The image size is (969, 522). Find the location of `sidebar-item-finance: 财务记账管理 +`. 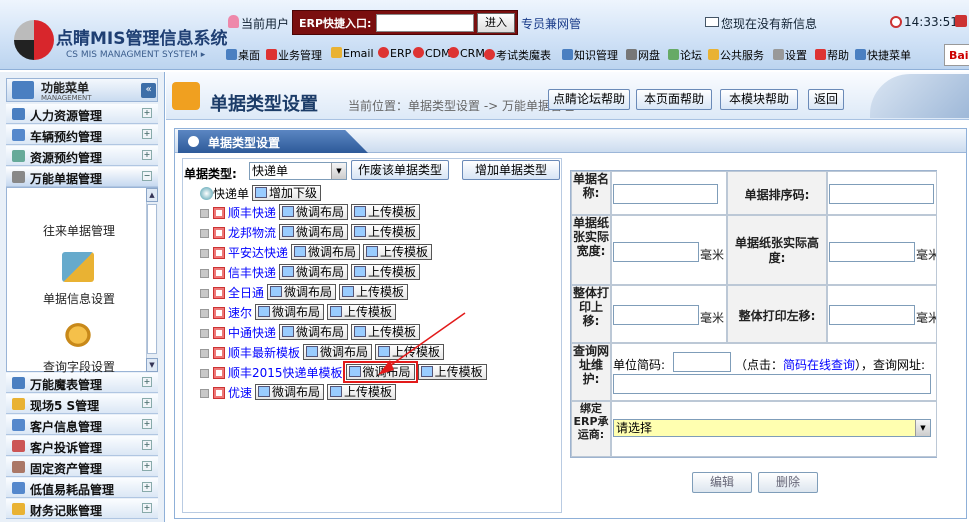

sidebar-item-finance: 财务记账管理 + is located at coordinates (82, 509).